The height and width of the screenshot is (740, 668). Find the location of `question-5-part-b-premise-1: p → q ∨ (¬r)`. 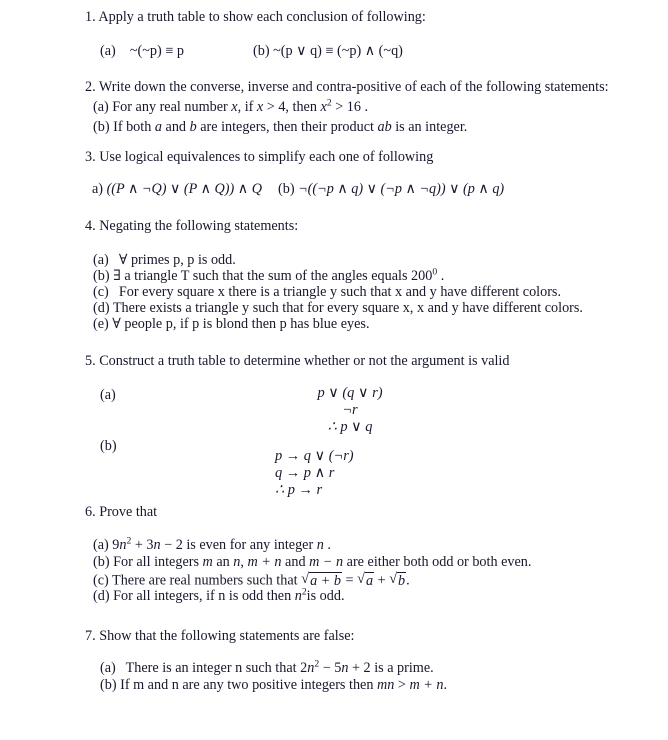

question-5-part-b-premise-1: p → q ∨ (¬r) is located at coordinates (314, 456).